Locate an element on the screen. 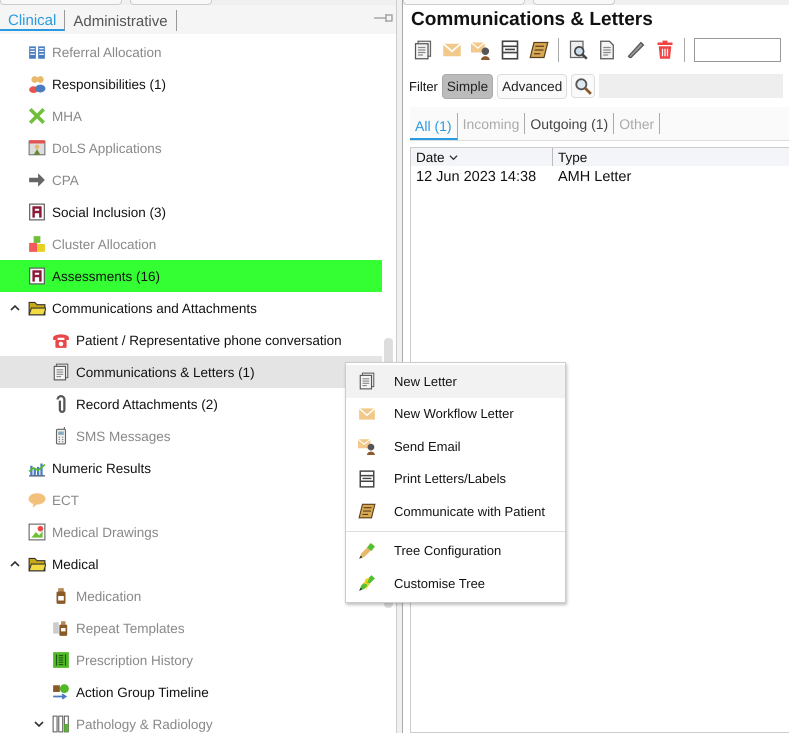 Image resolution: width=789 pixels, height=733 pixels. tree-label: Communications & Letters (1) is located at coordinates (165, 372).